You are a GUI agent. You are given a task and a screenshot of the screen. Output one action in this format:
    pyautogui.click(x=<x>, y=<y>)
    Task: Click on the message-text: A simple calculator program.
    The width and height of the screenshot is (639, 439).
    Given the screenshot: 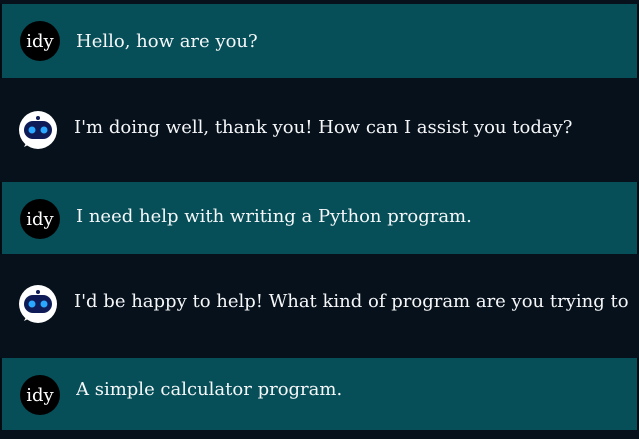 What is the action you would take?
    pyautogui.click(x=209, y=389)
    